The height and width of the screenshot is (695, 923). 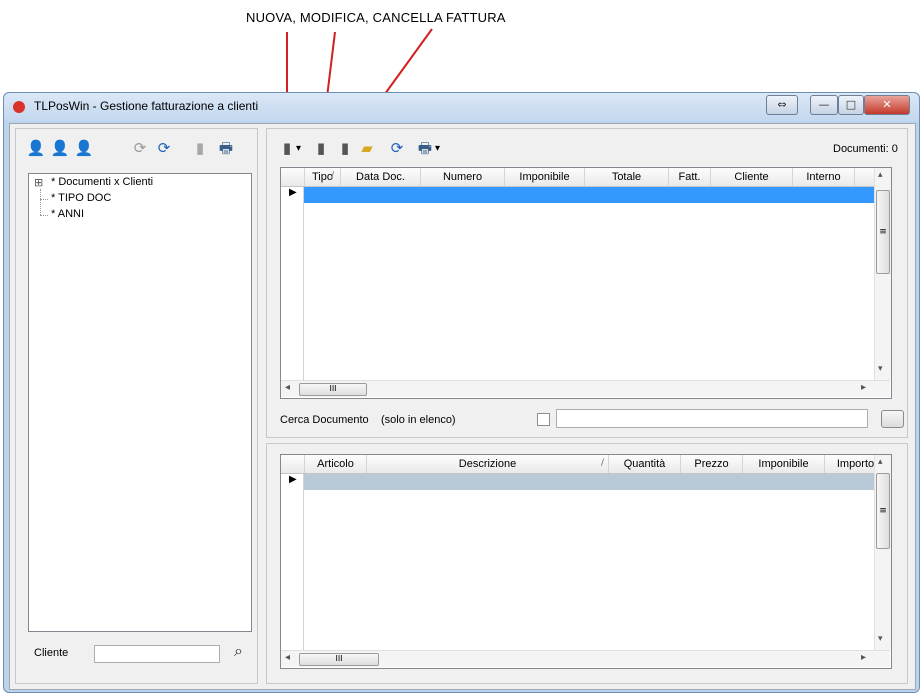 I want to click on documents-toolbar: ▮ ▾ ▮ ▮ ▰ ⟳ 🖶 ▾, so click(x=377, y=150).